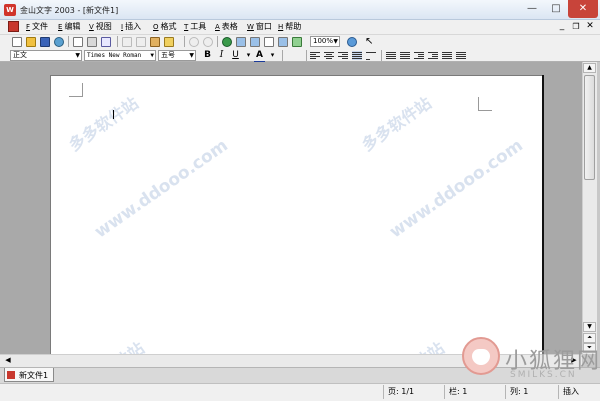 The image size is (600, 401). What do you see at coordinates (122, 27) in the screenshot?
I see `menu-hotkey: I` at bounding box center [122, 27].